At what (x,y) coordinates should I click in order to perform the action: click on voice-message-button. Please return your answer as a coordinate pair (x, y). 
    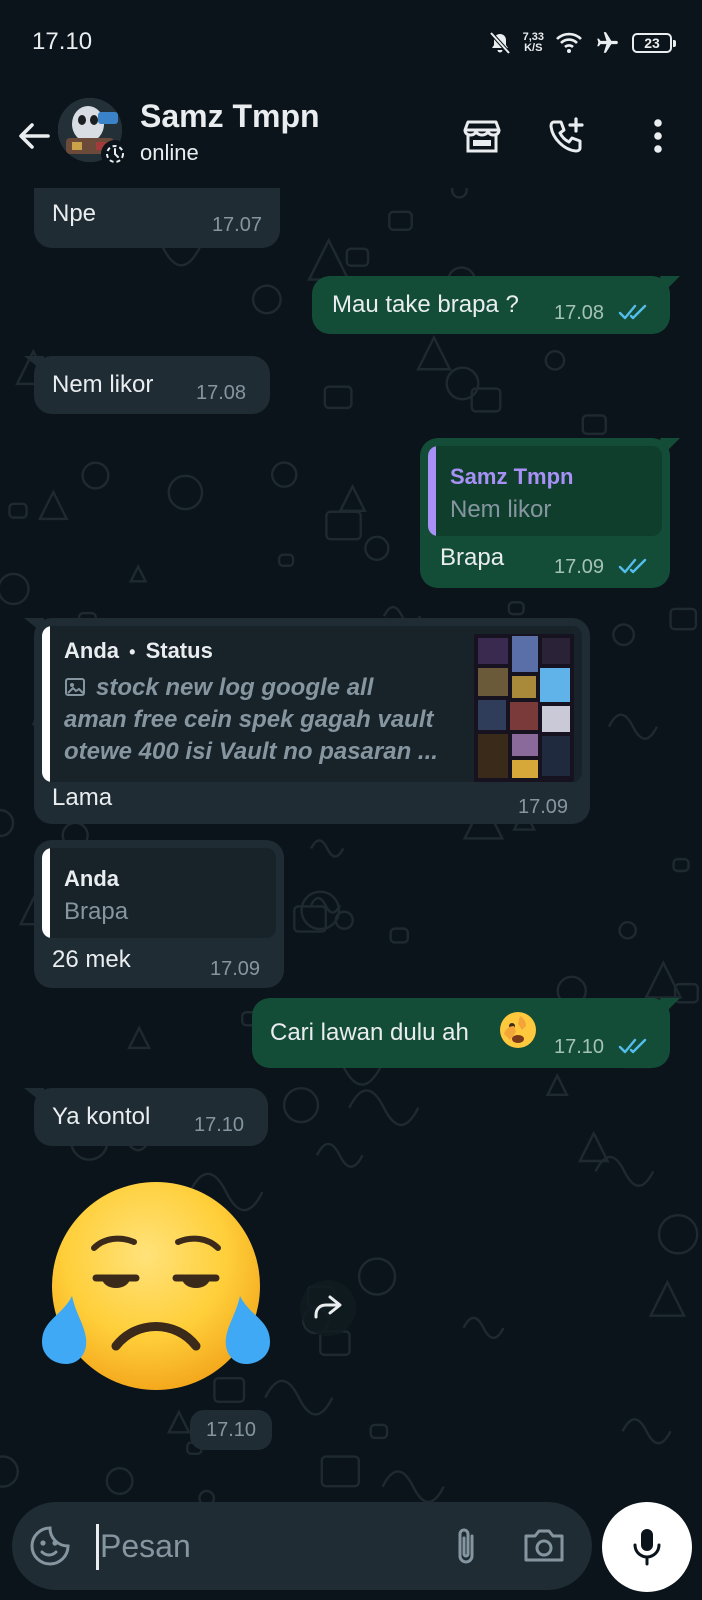
    Looking at the image, I should click on (647, 1547).